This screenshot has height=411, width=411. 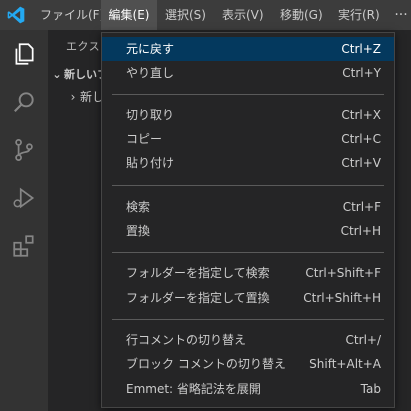 What do you see at coordinates (185, 15) in the screenshot?
I see `menu-selection: 選択(S)` at bounding box center [185, 15].